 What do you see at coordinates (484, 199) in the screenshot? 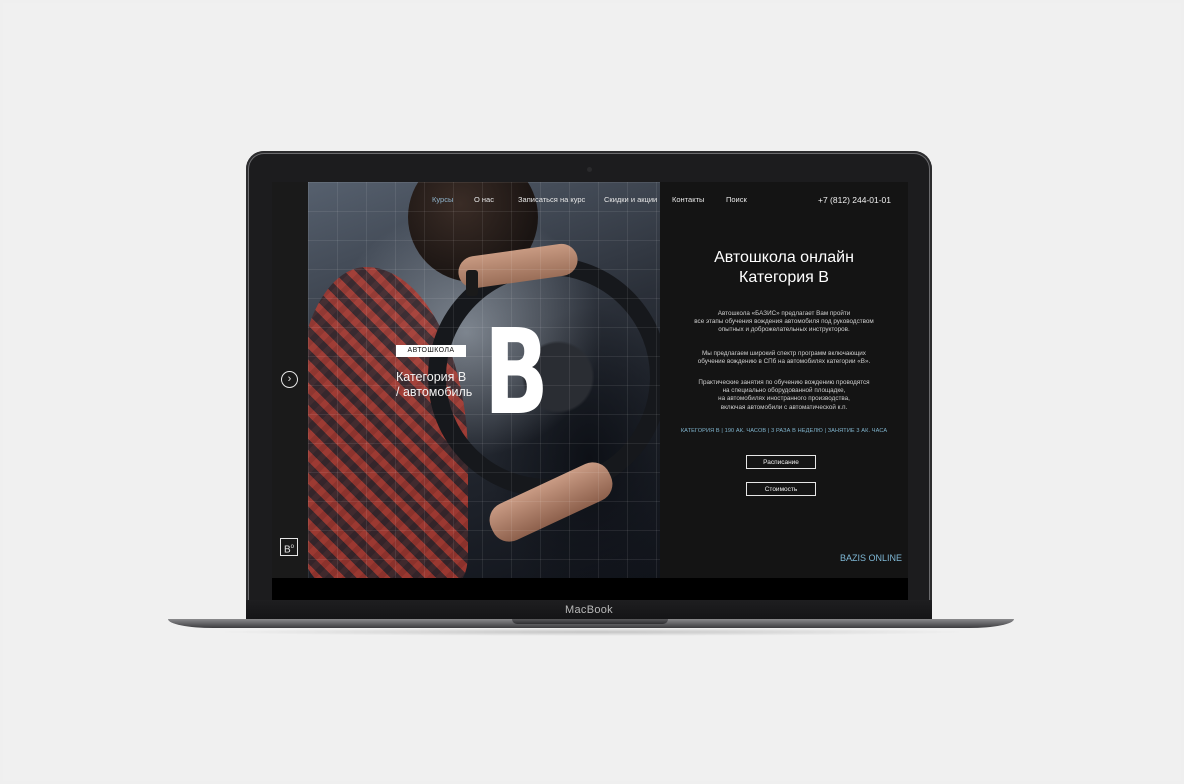
I see `nav-item-about: О нас` at bounding box center [484, 199].